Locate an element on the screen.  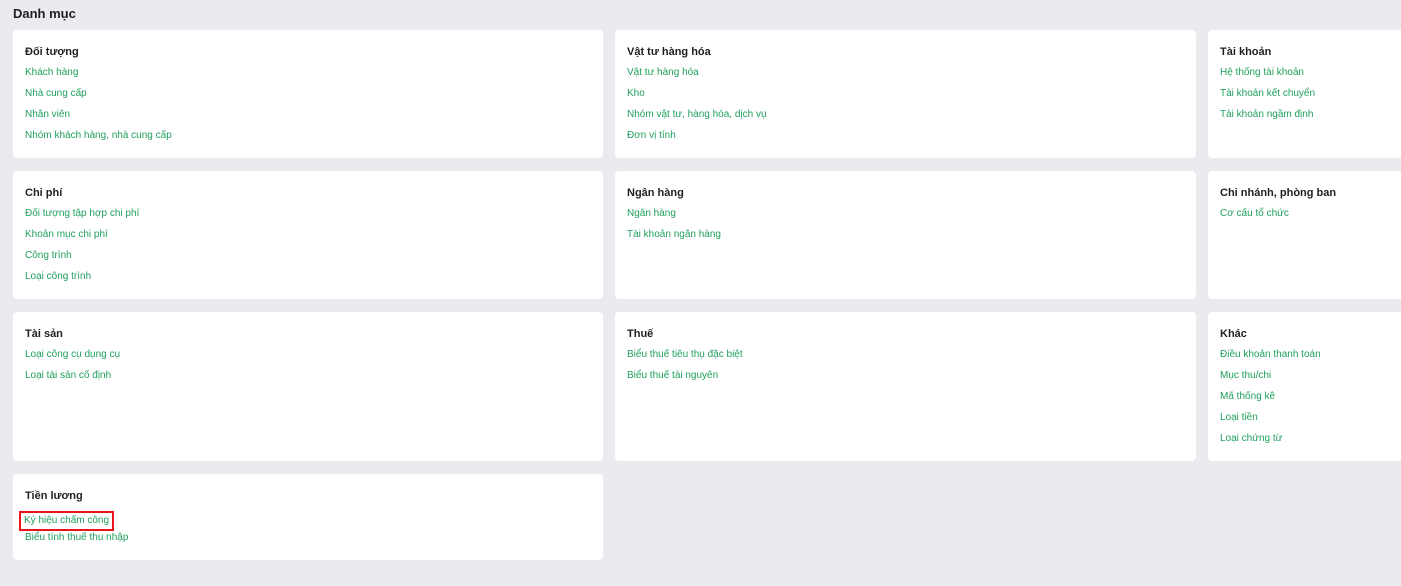
link-loai-chung-tu: Loại chứng từ is located at coordinates (1304, 439).